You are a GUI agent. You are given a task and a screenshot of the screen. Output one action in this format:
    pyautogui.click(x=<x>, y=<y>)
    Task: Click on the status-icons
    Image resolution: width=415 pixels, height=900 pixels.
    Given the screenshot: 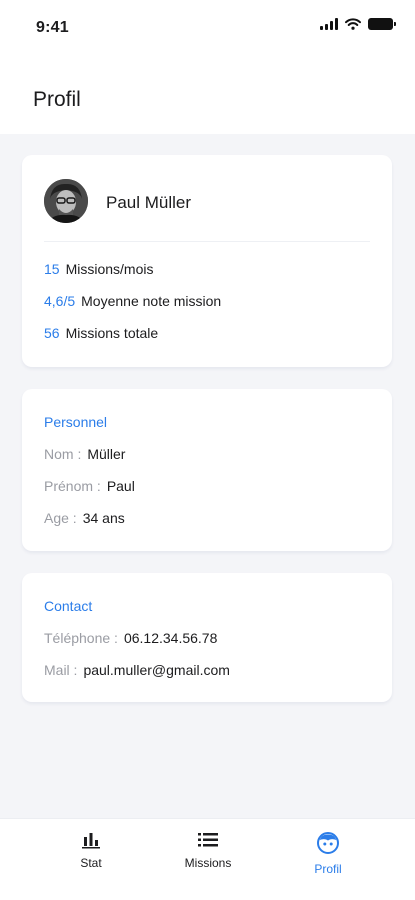 What is the action you would take?
    pyautogui.click(x=358, y=24)
    